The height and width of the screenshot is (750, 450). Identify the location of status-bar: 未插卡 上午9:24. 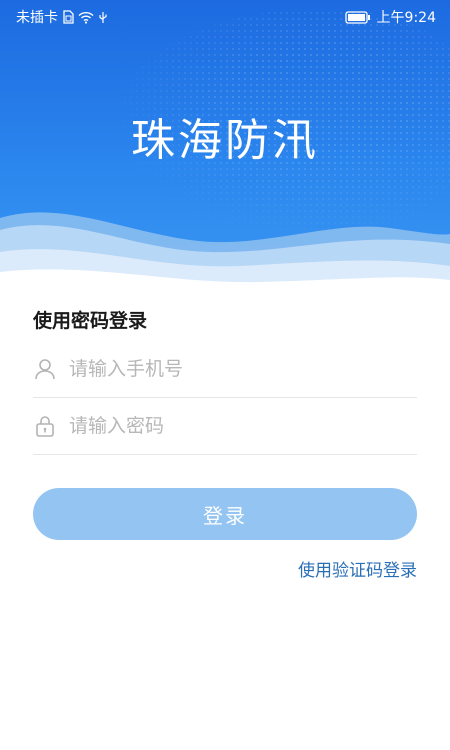
(225, 16).